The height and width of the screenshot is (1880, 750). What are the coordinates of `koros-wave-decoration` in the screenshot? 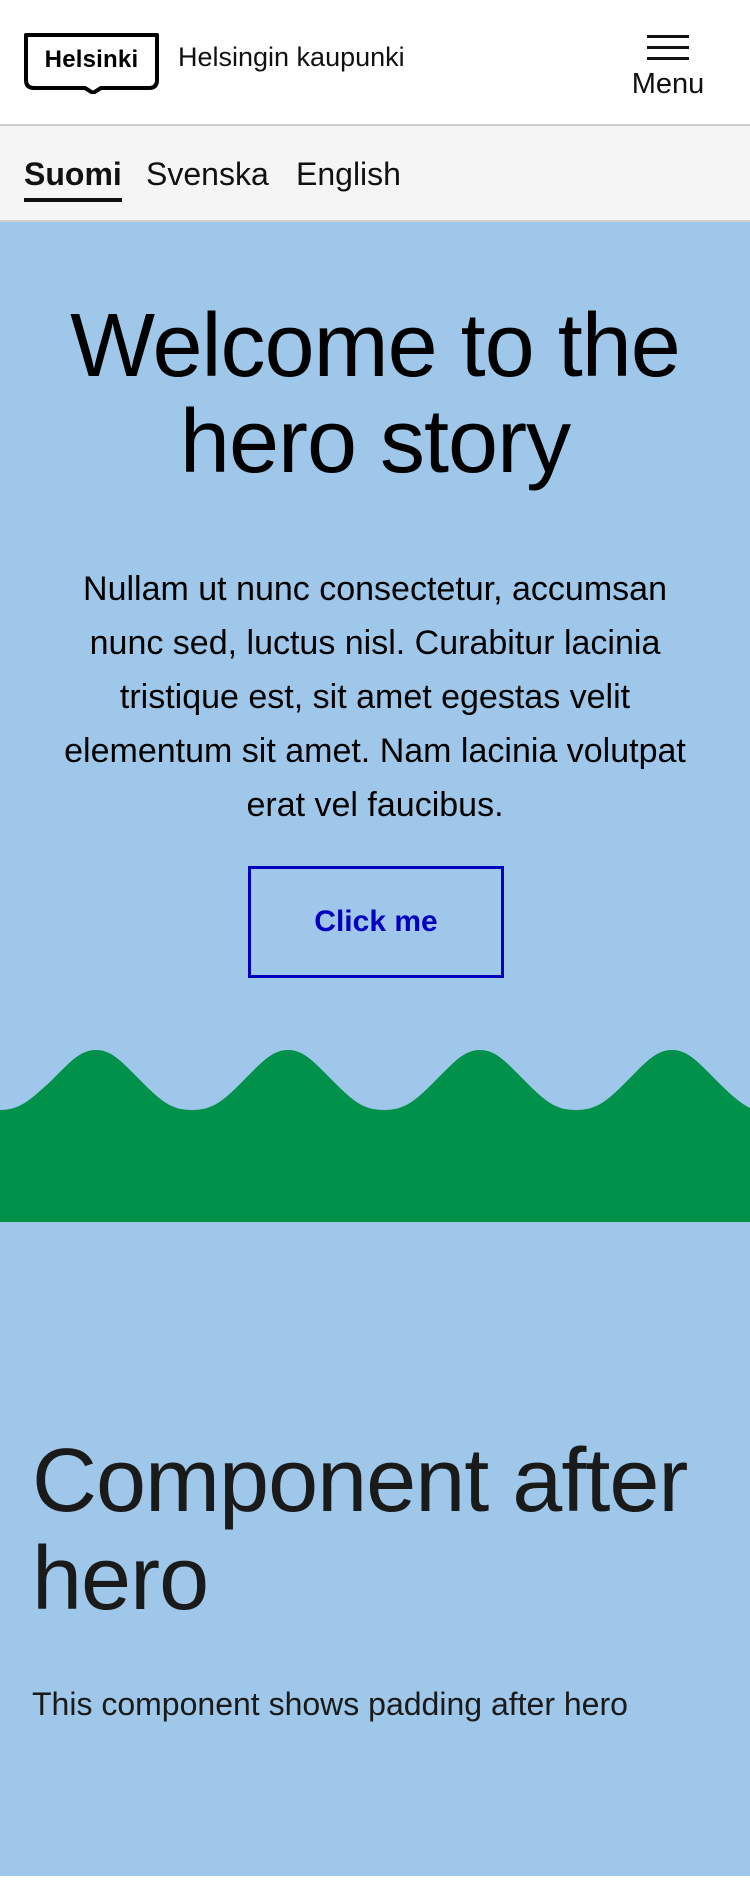 It's located at (375, 1136).